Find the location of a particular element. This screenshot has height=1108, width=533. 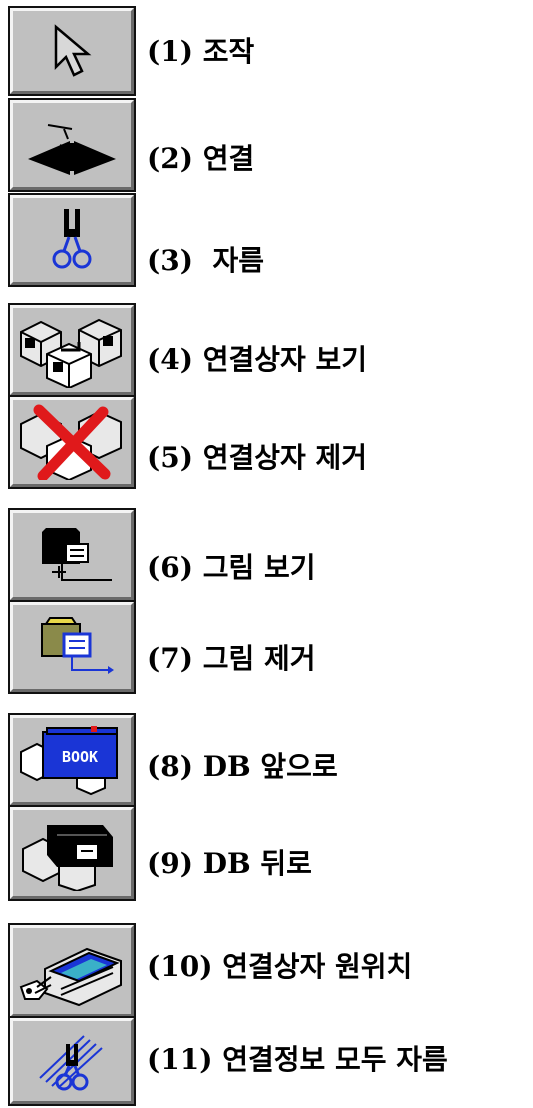

cut-tool-label: (3) 자름 is located at coordinates (205, 260).